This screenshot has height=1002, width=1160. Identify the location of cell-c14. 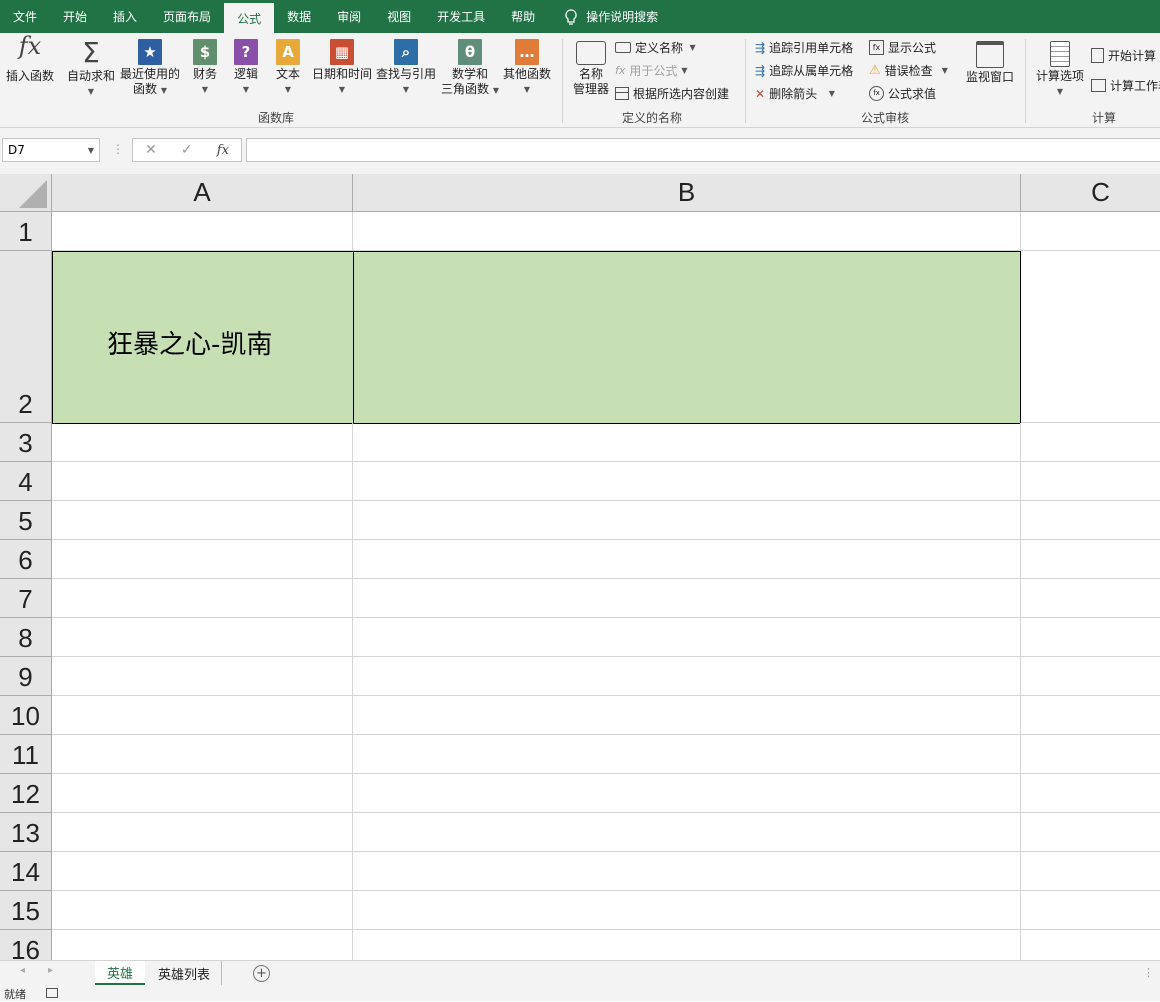
(1090, 871).